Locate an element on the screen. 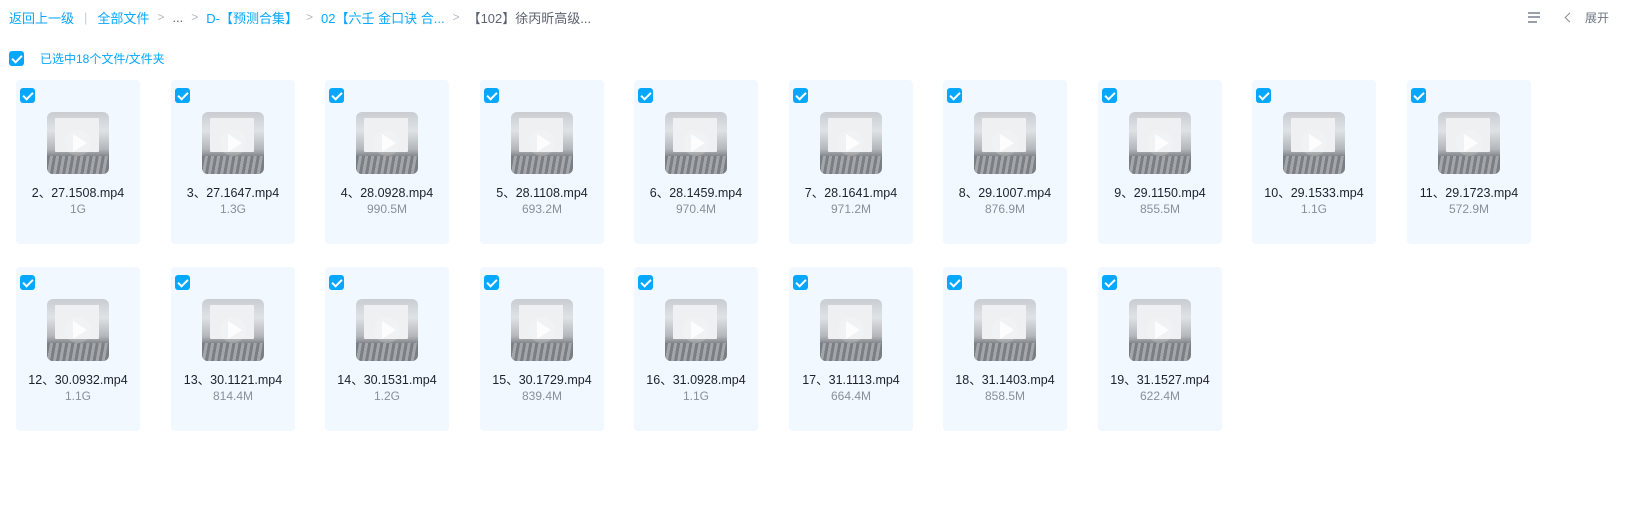 The image size is (1625, 516). file-card: 19、31.1527.mp4 622.4M is located at coordinates (1160, 349).